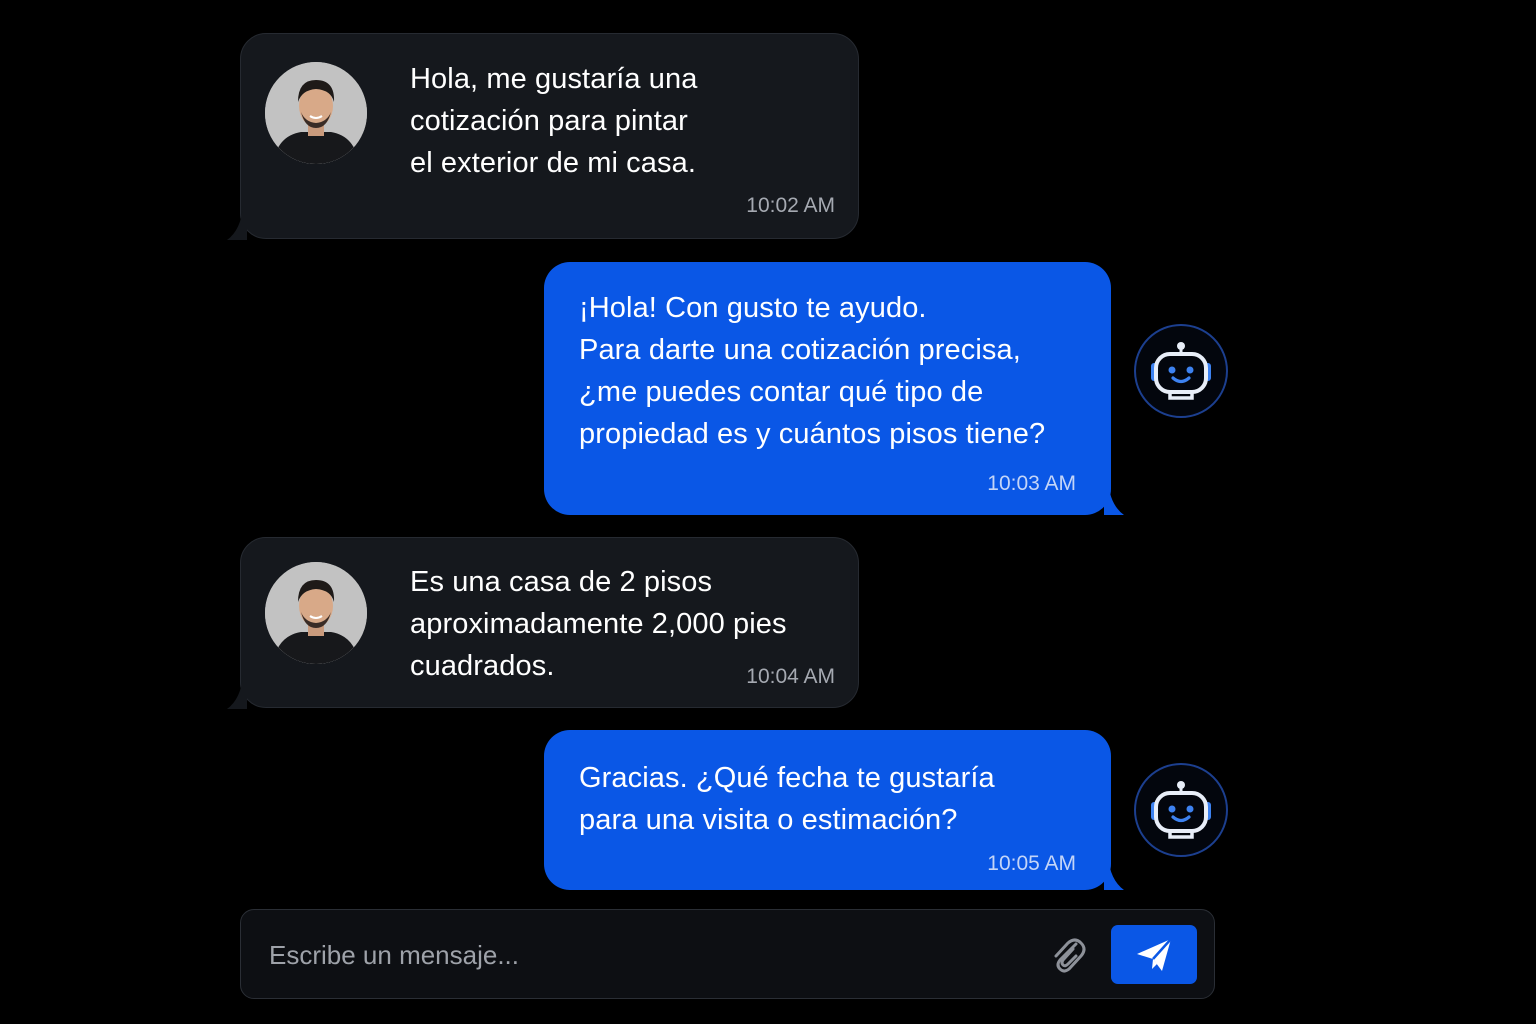 Image resolution: width=1536 pixels, height=1024 pixels. What do you see at coordinates (639, 955) in the screenshot?
I see `message-input` at bounding box center [639, 955].